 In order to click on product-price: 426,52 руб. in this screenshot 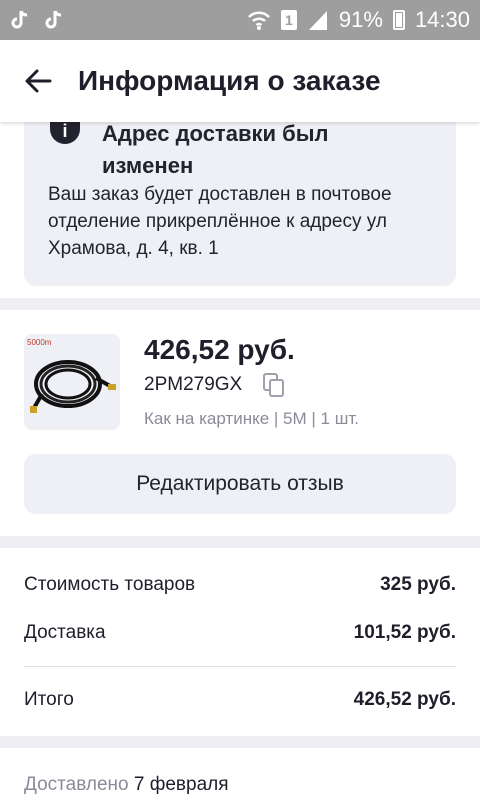, I will do `click(219, 349)`.